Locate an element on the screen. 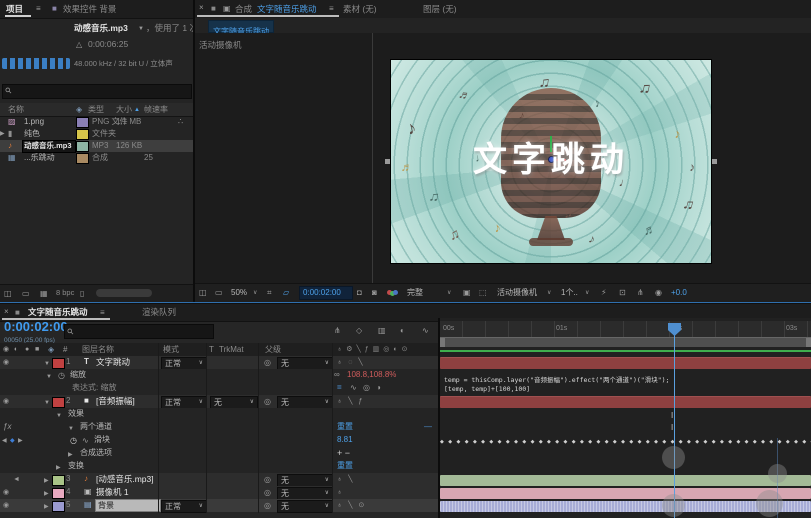 The width and height of the screenshot is (811, 518). work-area-bar is located at coordinates (625, 342).